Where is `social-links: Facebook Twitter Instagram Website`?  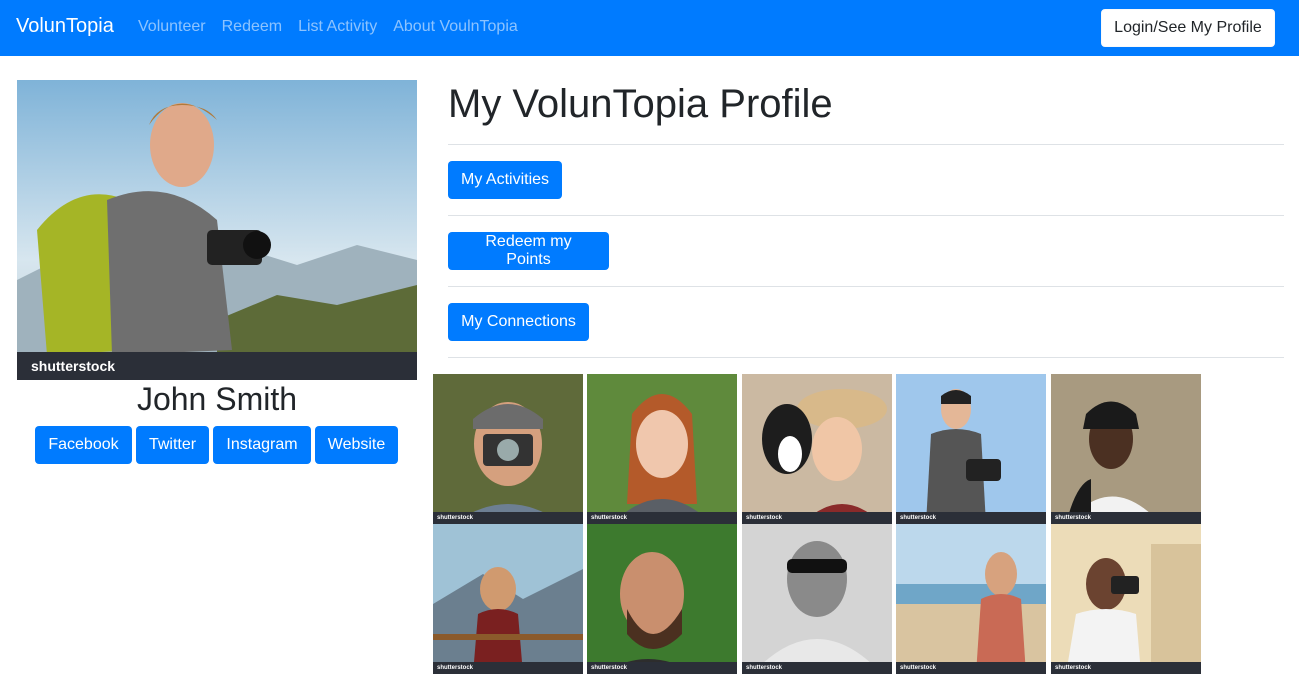
social-links: Facebook Twitter Instagram Website is located at coordinates (218, 445).